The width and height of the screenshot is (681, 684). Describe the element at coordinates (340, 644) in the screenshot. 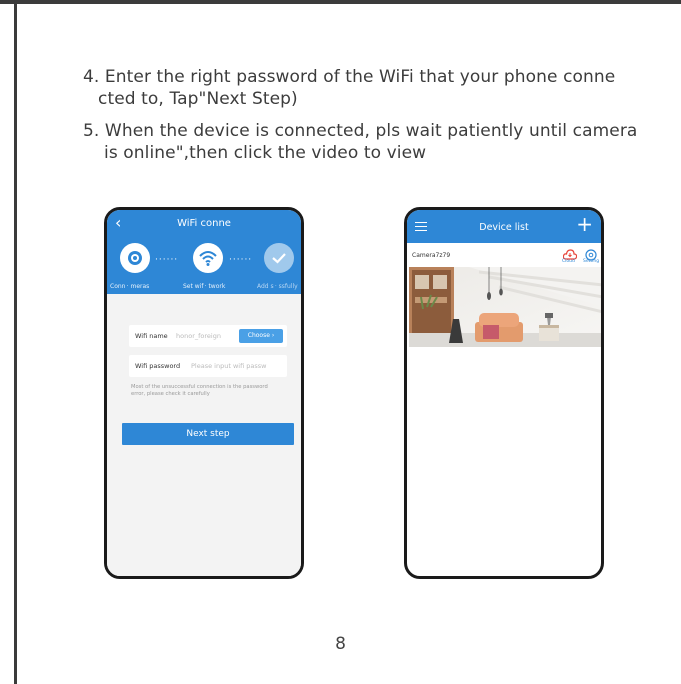

I see `page-number: 8` at that location.